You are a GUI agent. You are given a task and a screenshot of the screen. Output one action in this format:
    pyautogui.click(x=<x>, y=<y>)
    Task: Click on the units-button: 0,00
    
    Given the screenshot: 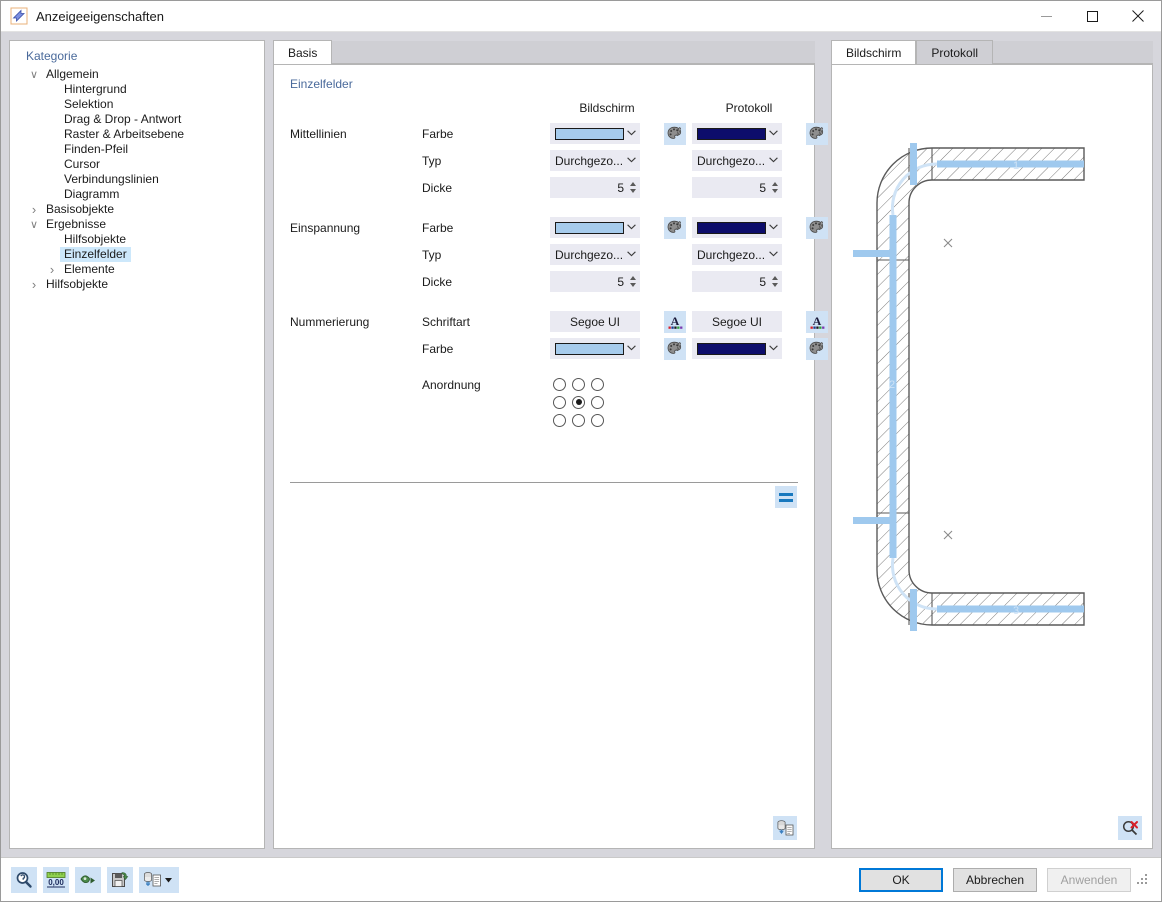 What is the action you would take?
    pyautogui.click(x=56, y=879)
    